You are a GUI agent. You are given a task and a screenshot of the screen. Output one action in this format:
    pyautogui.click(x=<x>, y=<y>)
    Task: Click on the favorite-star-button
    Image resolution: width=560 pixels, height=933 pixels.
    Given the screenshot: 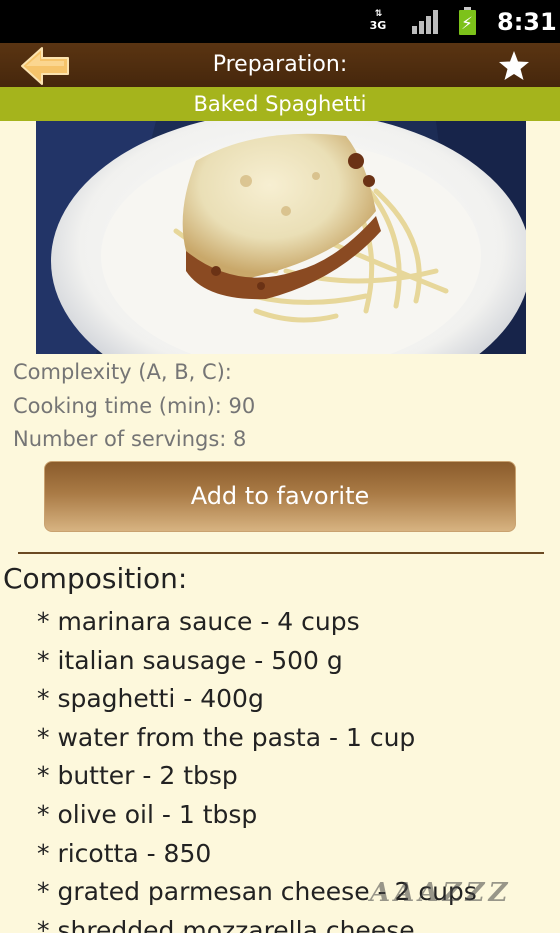 What is the action you would take?
    pyautogui.click(x=514, y=66)
    